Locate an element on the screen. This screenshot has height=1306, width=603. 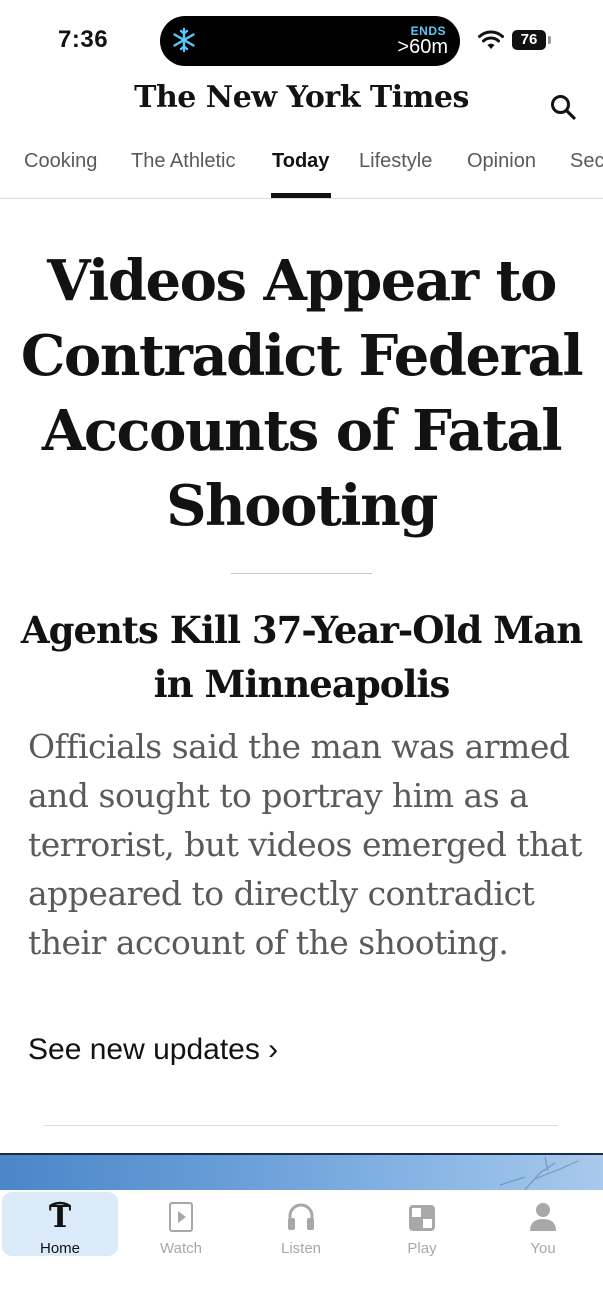
battery-cap is located at coordinates (549, 40).